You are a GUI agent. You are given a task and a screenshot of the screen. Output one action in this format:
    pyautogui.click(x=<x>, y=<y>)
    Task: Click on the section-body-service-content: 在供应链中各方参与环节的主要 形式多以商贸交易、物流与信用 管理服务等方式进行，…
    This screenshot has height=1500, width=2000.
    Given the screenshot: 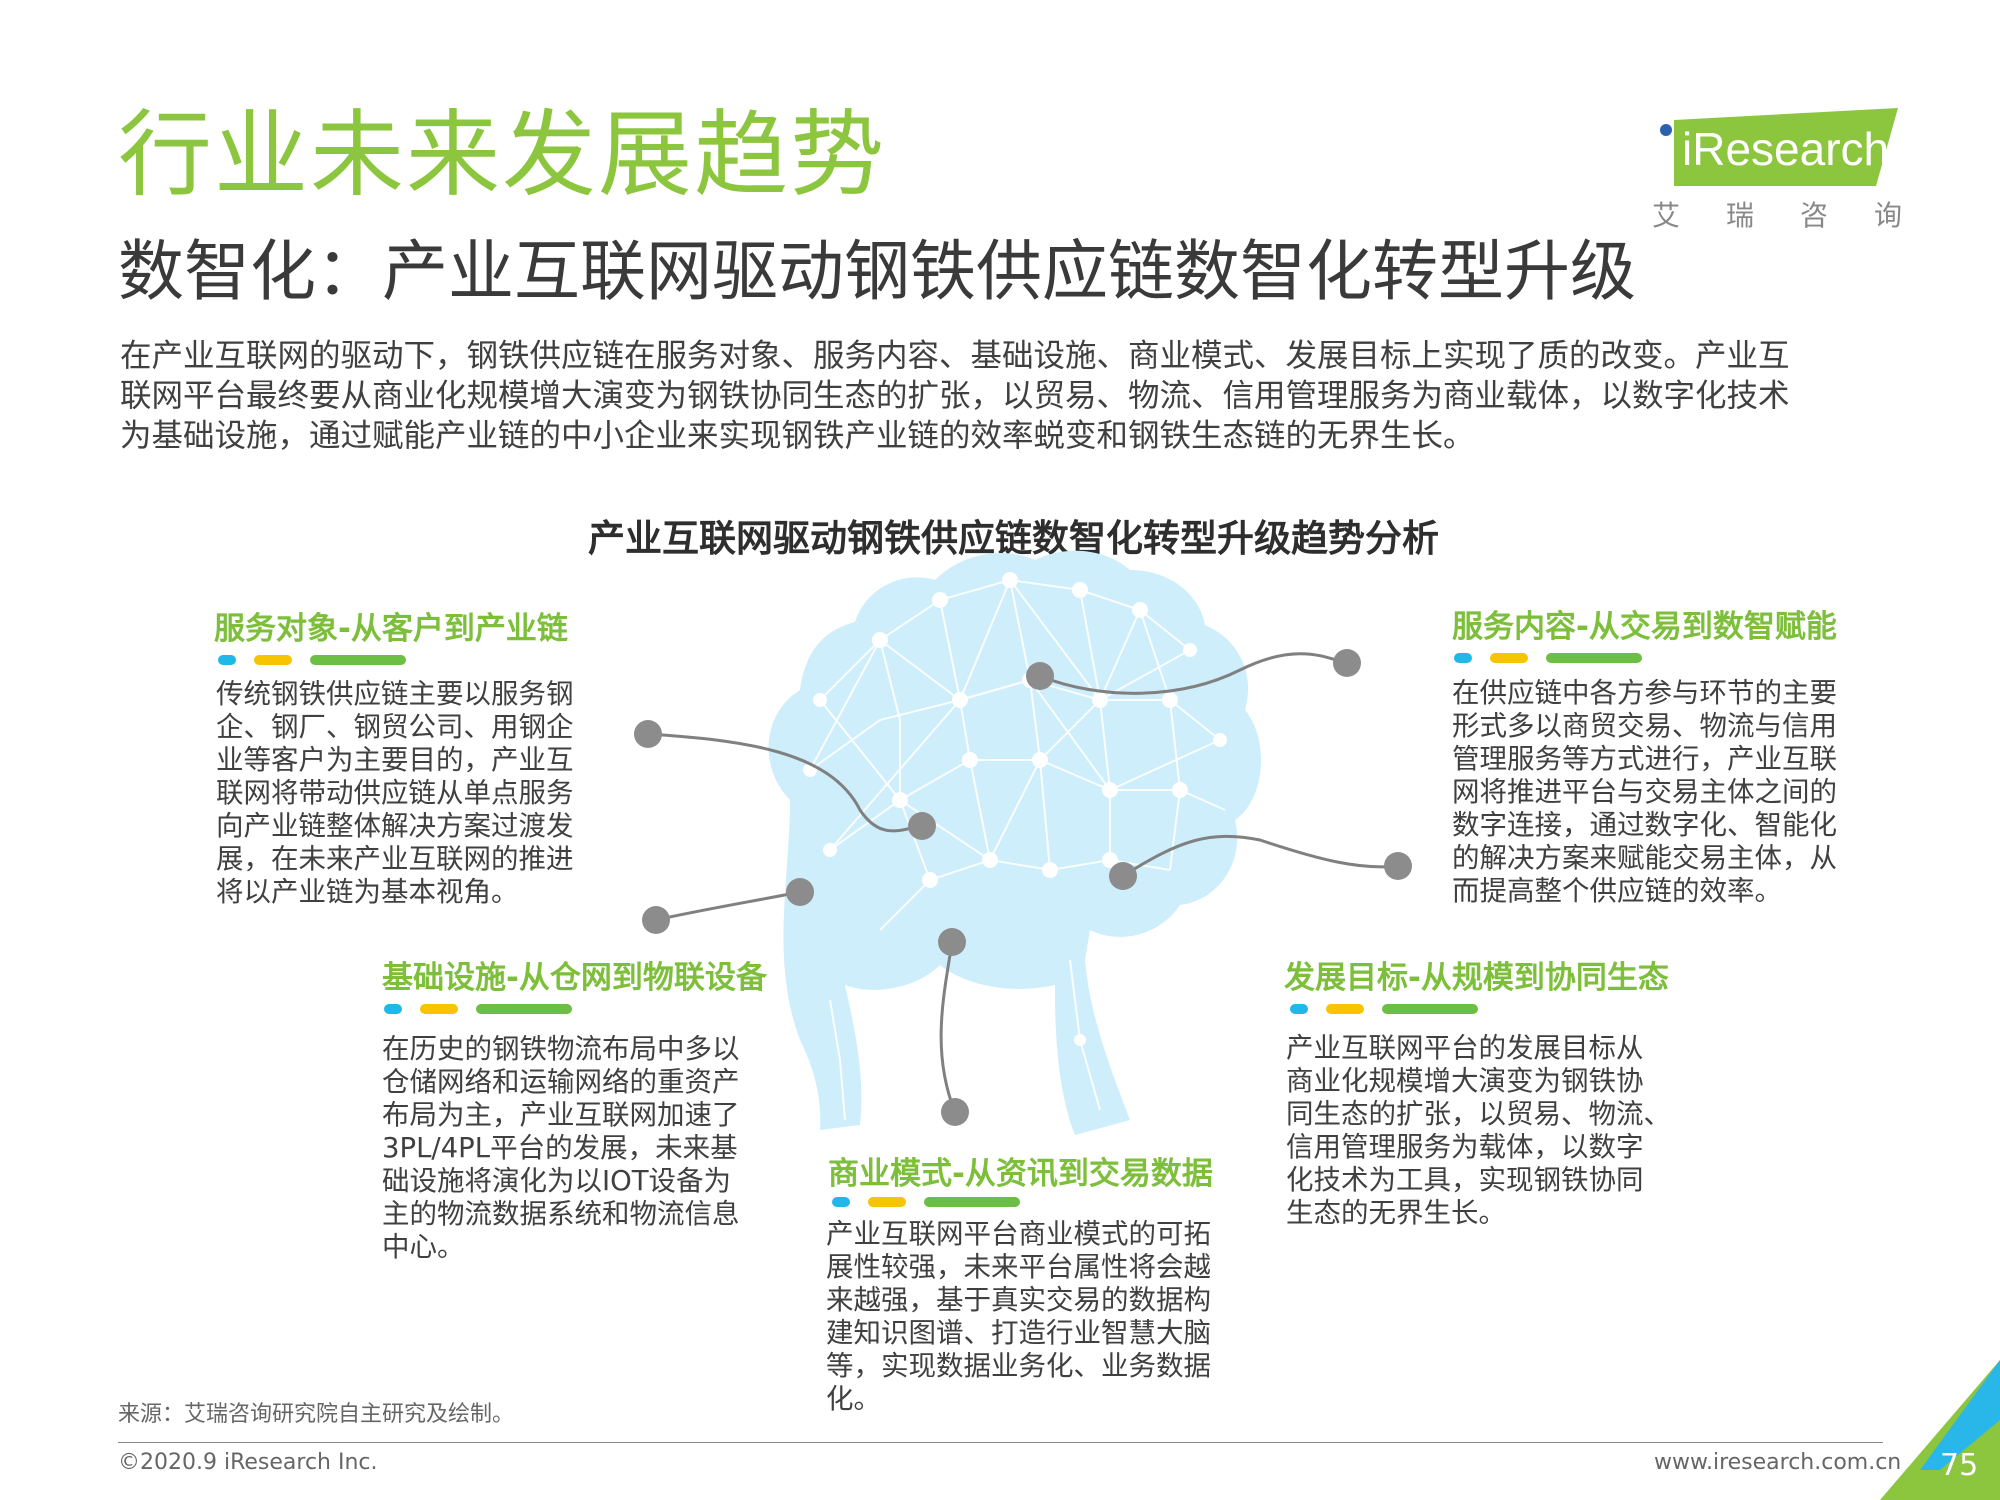 What is the action you would take?
    pyautogui.click(x=1644, y=792)
    